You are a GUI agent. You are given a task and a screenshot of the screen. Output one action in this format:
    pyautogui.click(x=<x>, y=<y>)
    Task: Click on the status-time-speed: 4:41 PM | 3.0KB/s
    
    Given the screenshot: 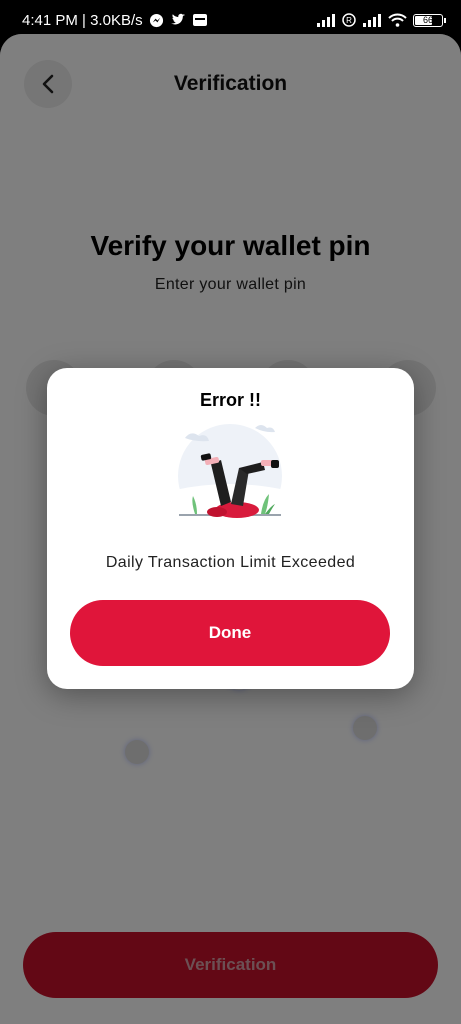 What is the action you would take?
    pyautogui.click(x=82, y=20)
    